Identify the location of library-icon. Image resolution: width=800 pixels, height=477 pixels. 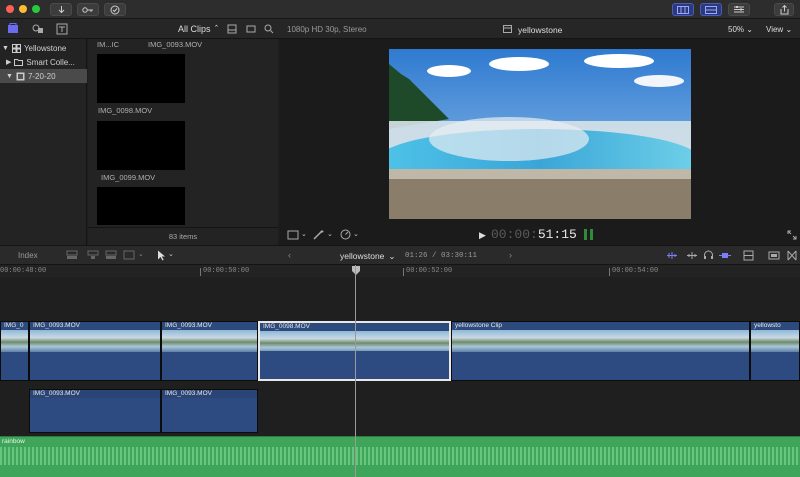
(16, 48).